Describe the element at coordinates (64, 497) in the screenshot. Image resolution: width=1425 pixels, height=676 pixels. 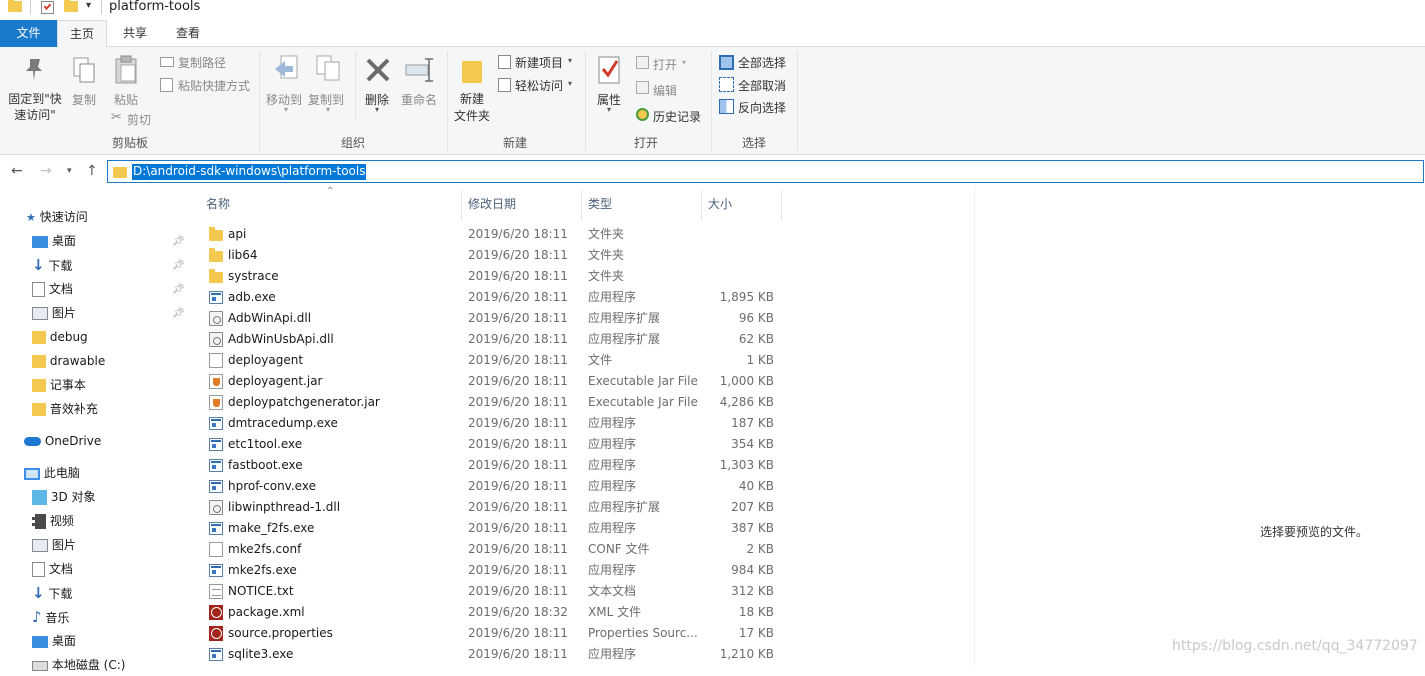
I see `sidebar-item-3d-objects: 3D 对象` at that location.